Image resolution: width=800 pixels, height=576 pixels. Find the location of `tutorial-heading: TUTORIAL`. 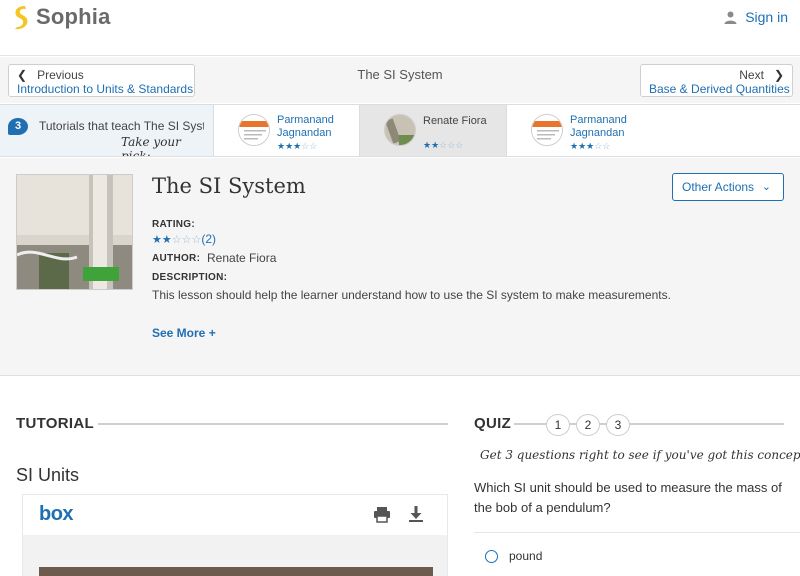

tutorial-heading: TUTORIAL is located at coordinates (55, 423).